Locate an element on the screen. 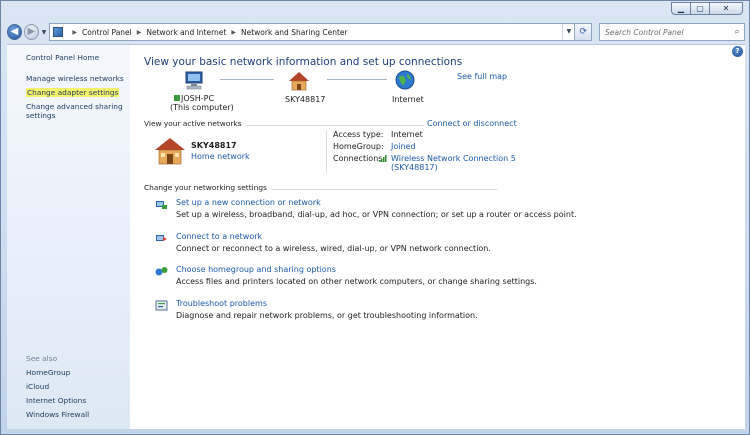  homegroup-joined-link: Joined is located at coordinates (403, 146).